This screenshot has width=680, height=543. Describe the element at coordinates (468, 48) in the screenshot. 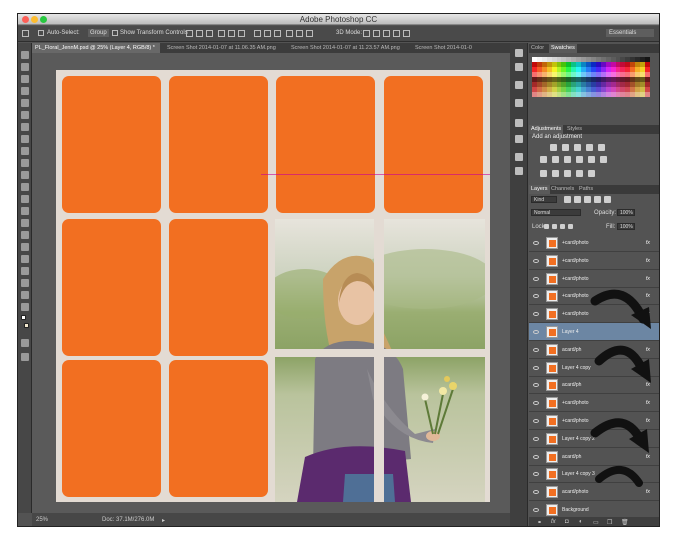

I see `tab-document: Screen Shot 2014-01-0` at that location.